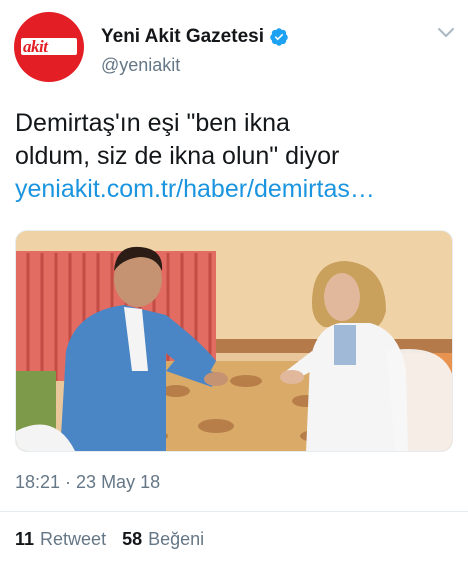  What do you see at coordinates (73, 539) in the screenshot?
I see `retweet-label: Retweet` at bounding box center [73, 539].